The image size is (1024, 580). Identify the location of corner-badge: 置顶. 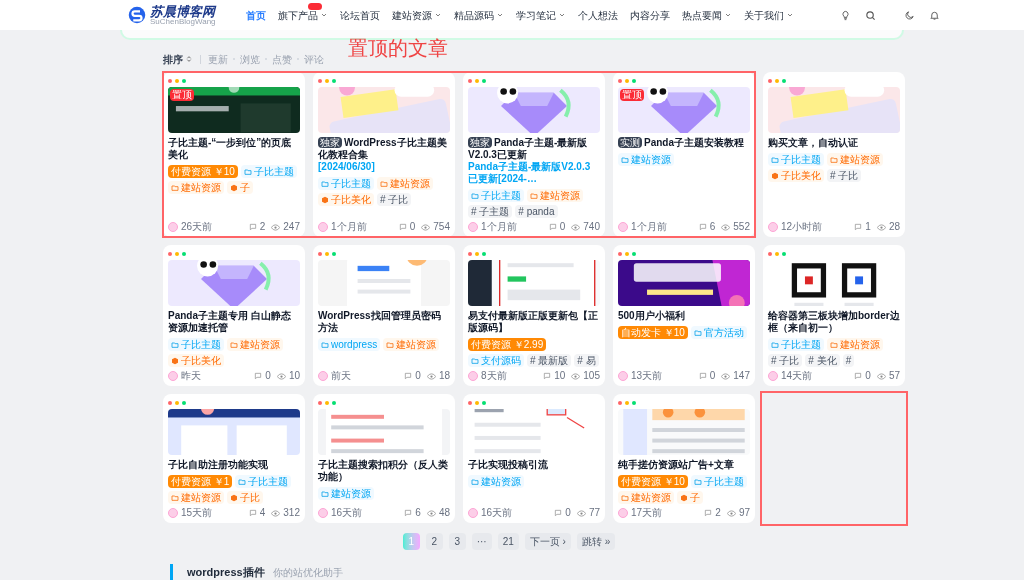
(632, 95).